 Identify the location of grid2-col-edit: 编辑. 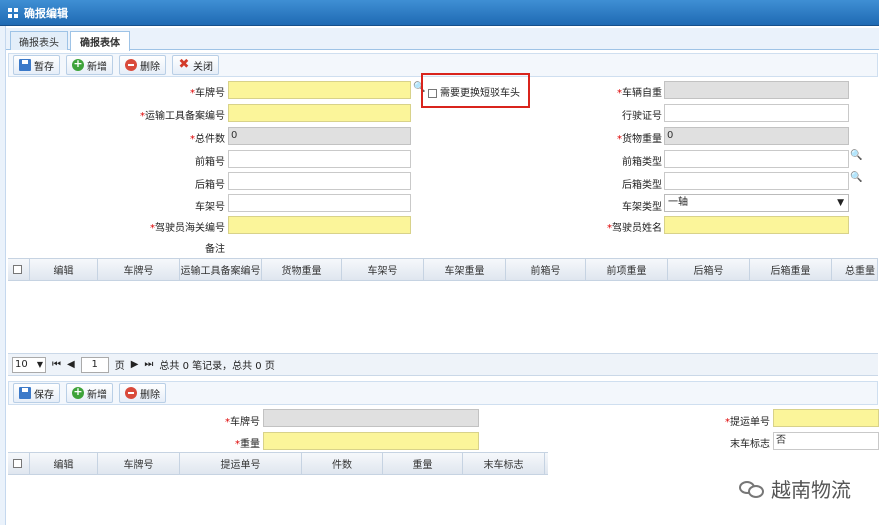
(64, 463).